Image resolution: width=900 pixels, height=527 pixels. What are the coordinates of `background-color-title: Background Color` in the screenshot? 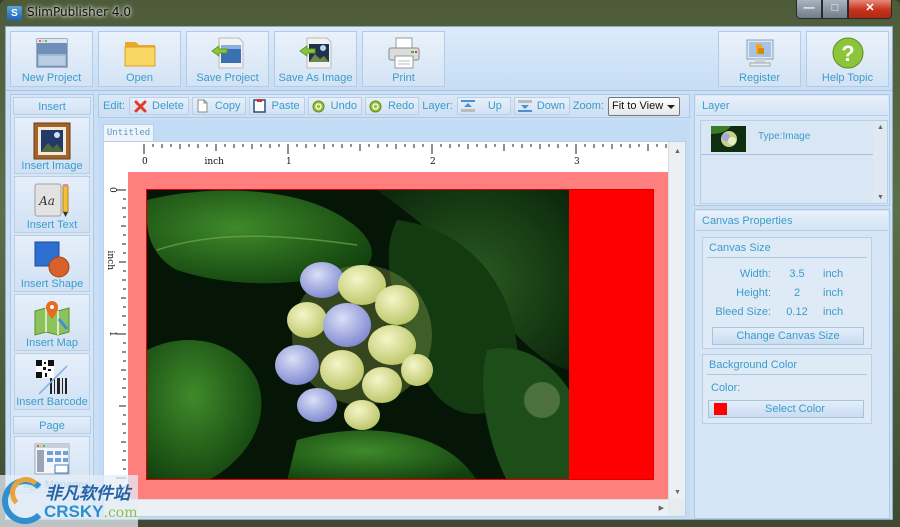 It's located at (787, 365).